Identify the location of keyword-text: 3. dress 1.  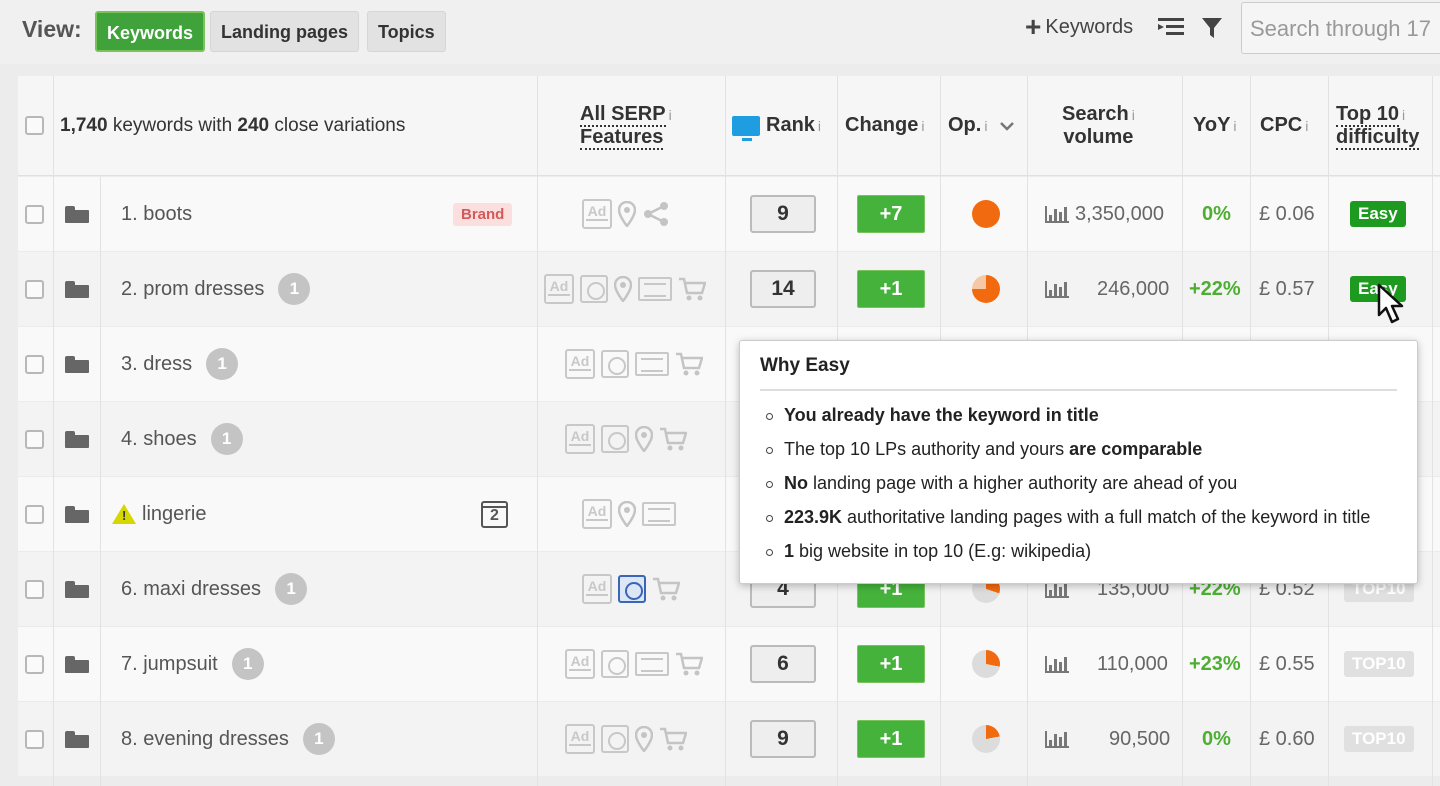
(180, 364).